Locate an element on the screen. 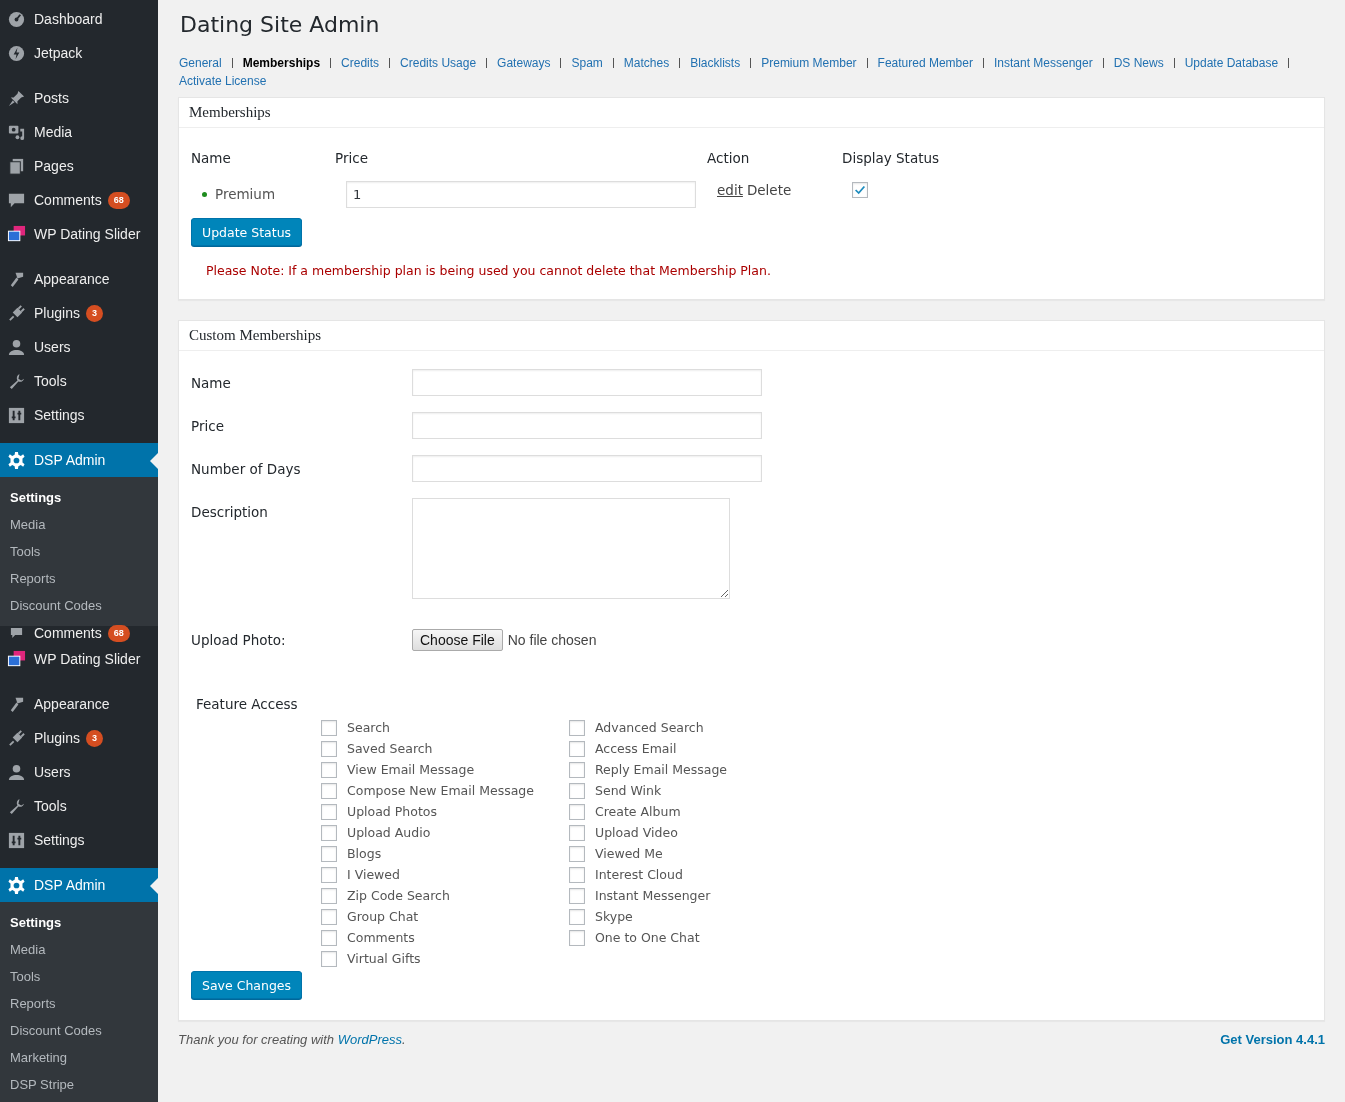 Image resolution: width=1345 pixels, height=1102 pixels. current-arrow-icon is located at coordinates (154, 886).